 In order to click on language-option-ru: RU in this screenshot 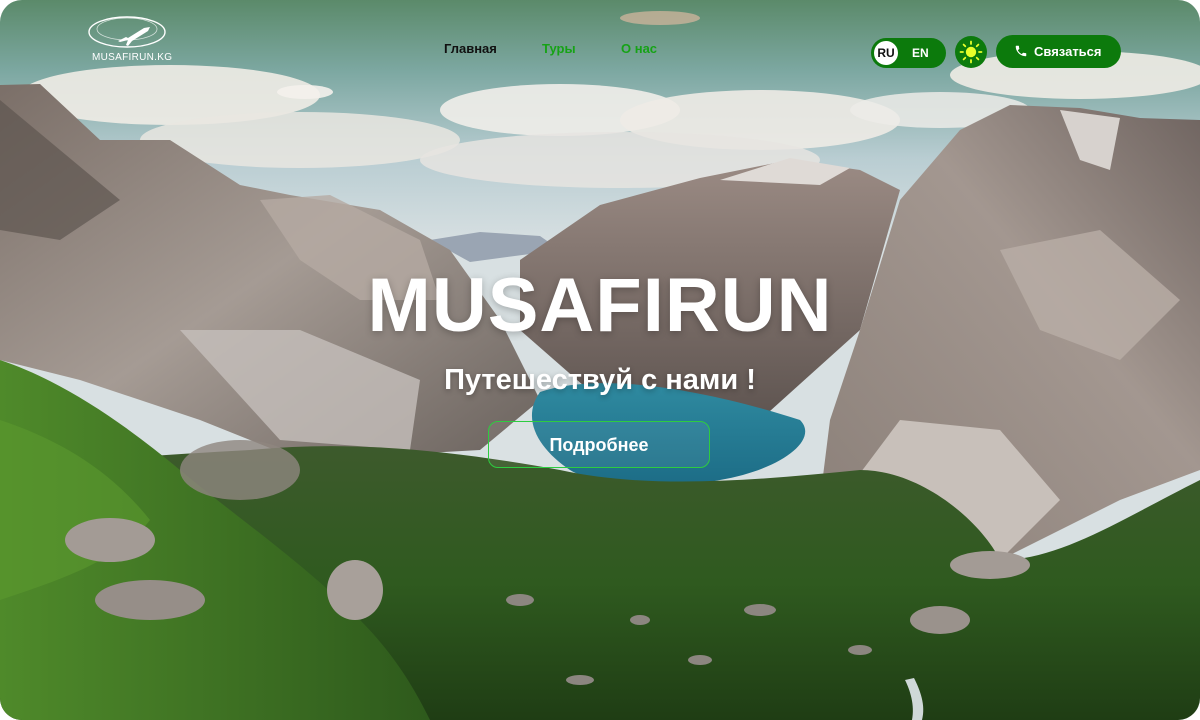, I will do `click(886, 53)`.